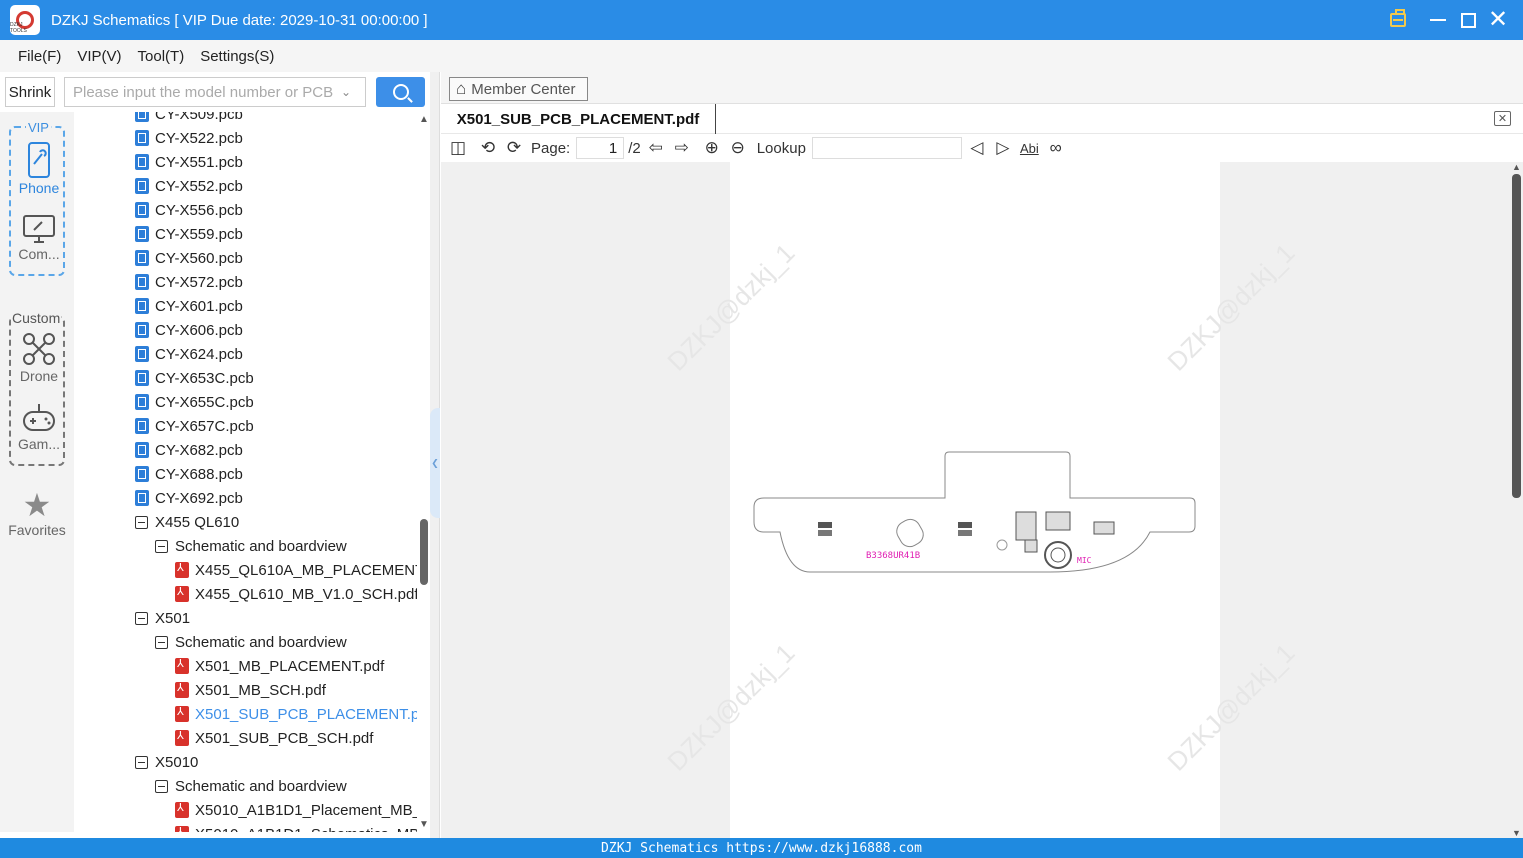 The width and height of the screenshot is (1523, 858). Describe the element at coordinates (199, 474) in the screenshot. I see `tree-item-label: CY-X688.pcb` at that location.